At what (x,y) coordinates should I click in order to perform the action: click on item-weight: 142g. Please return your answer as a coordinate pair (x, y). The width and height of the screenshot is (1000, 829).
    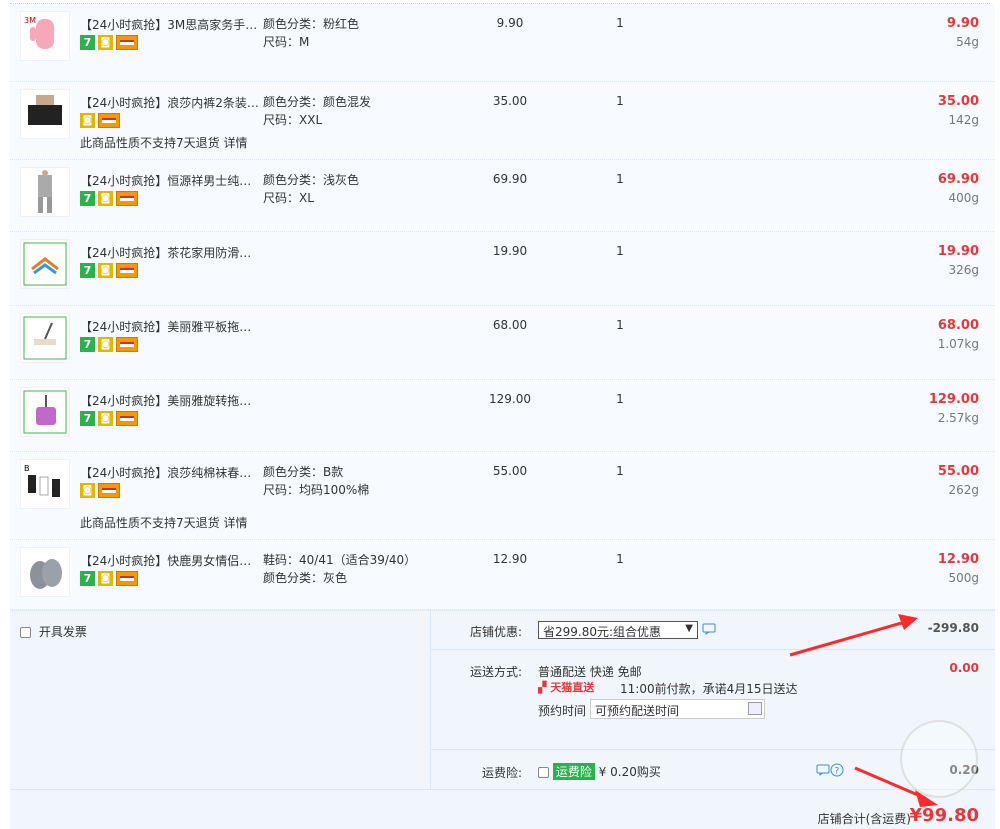
    Looking at the image, I should click on (963, 120).